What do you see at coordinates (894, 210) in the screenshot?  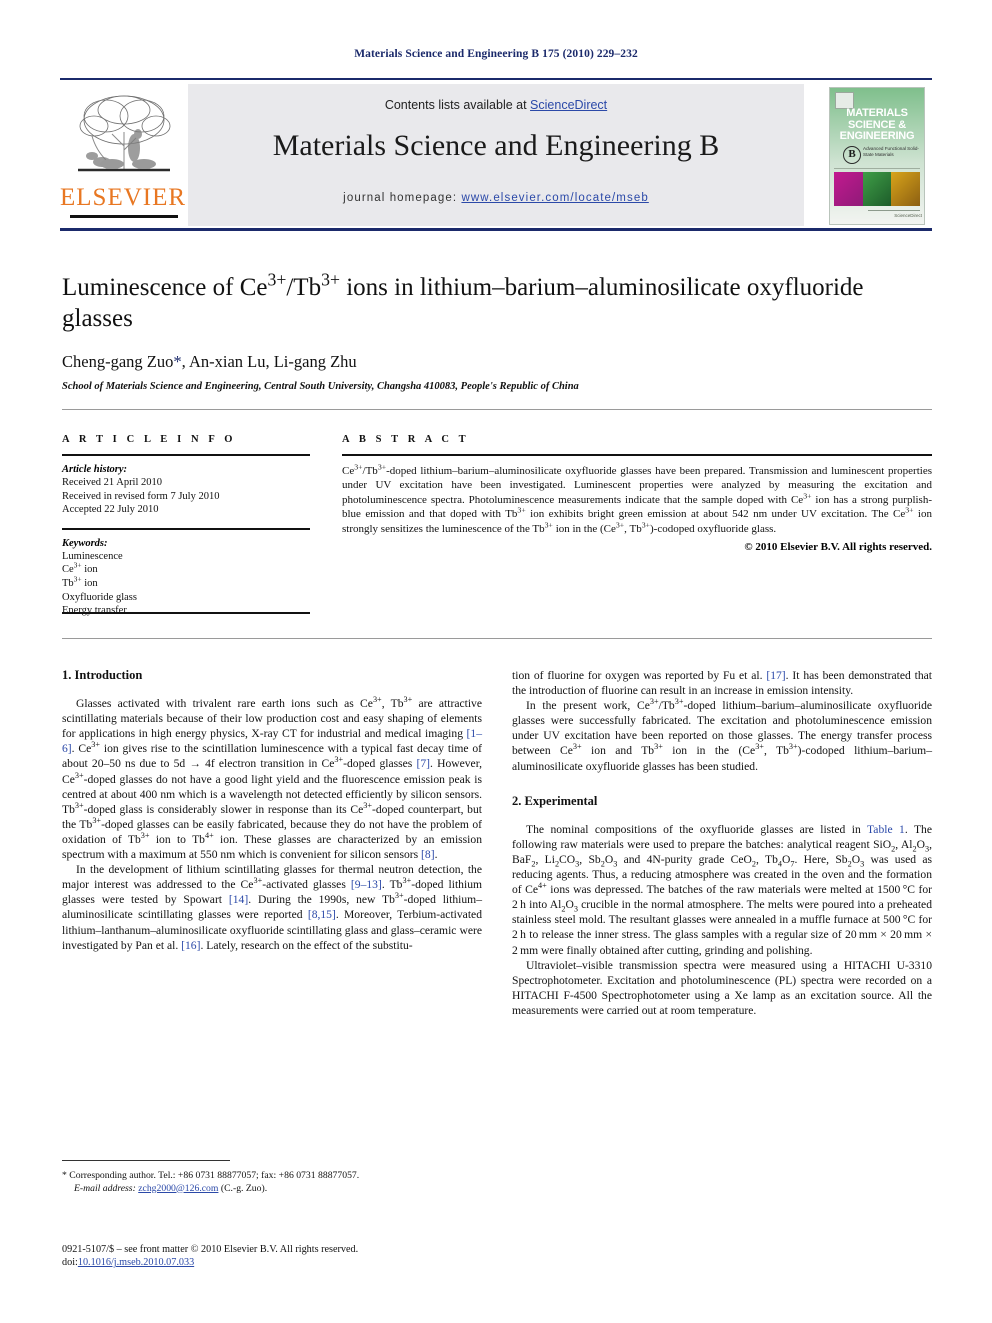 I see `cover-footer-rule` at bounding box center [894, 210].